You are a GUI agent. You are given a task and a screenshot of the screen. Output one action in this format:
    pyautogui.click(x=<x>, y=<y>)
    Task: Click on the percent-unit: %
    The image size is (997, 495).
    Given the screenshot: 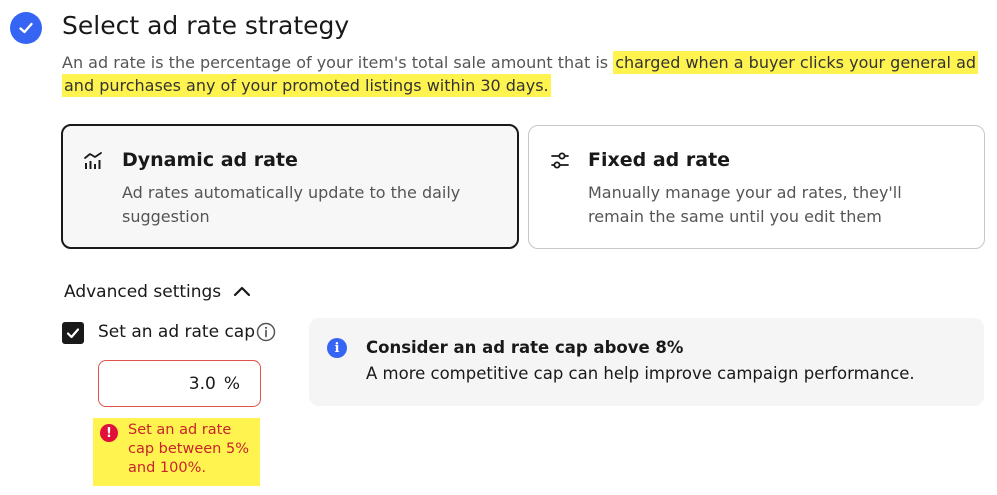 What is the action you would take?
    pyautogui.click(x=231, y=383)
    